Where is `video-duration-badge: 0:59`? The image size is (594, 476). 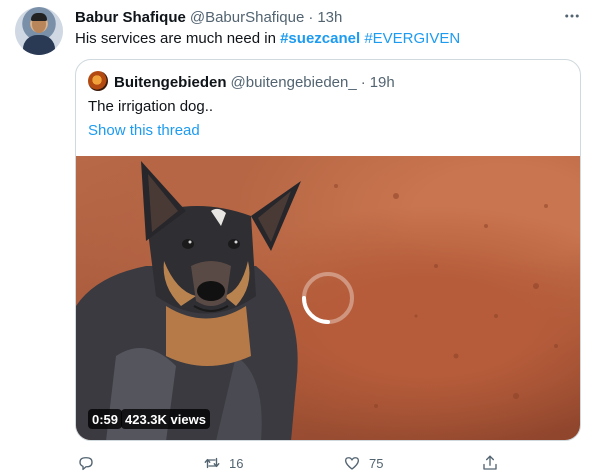
video-duration-badge: 0:59 is located at coordinates (105, 419).